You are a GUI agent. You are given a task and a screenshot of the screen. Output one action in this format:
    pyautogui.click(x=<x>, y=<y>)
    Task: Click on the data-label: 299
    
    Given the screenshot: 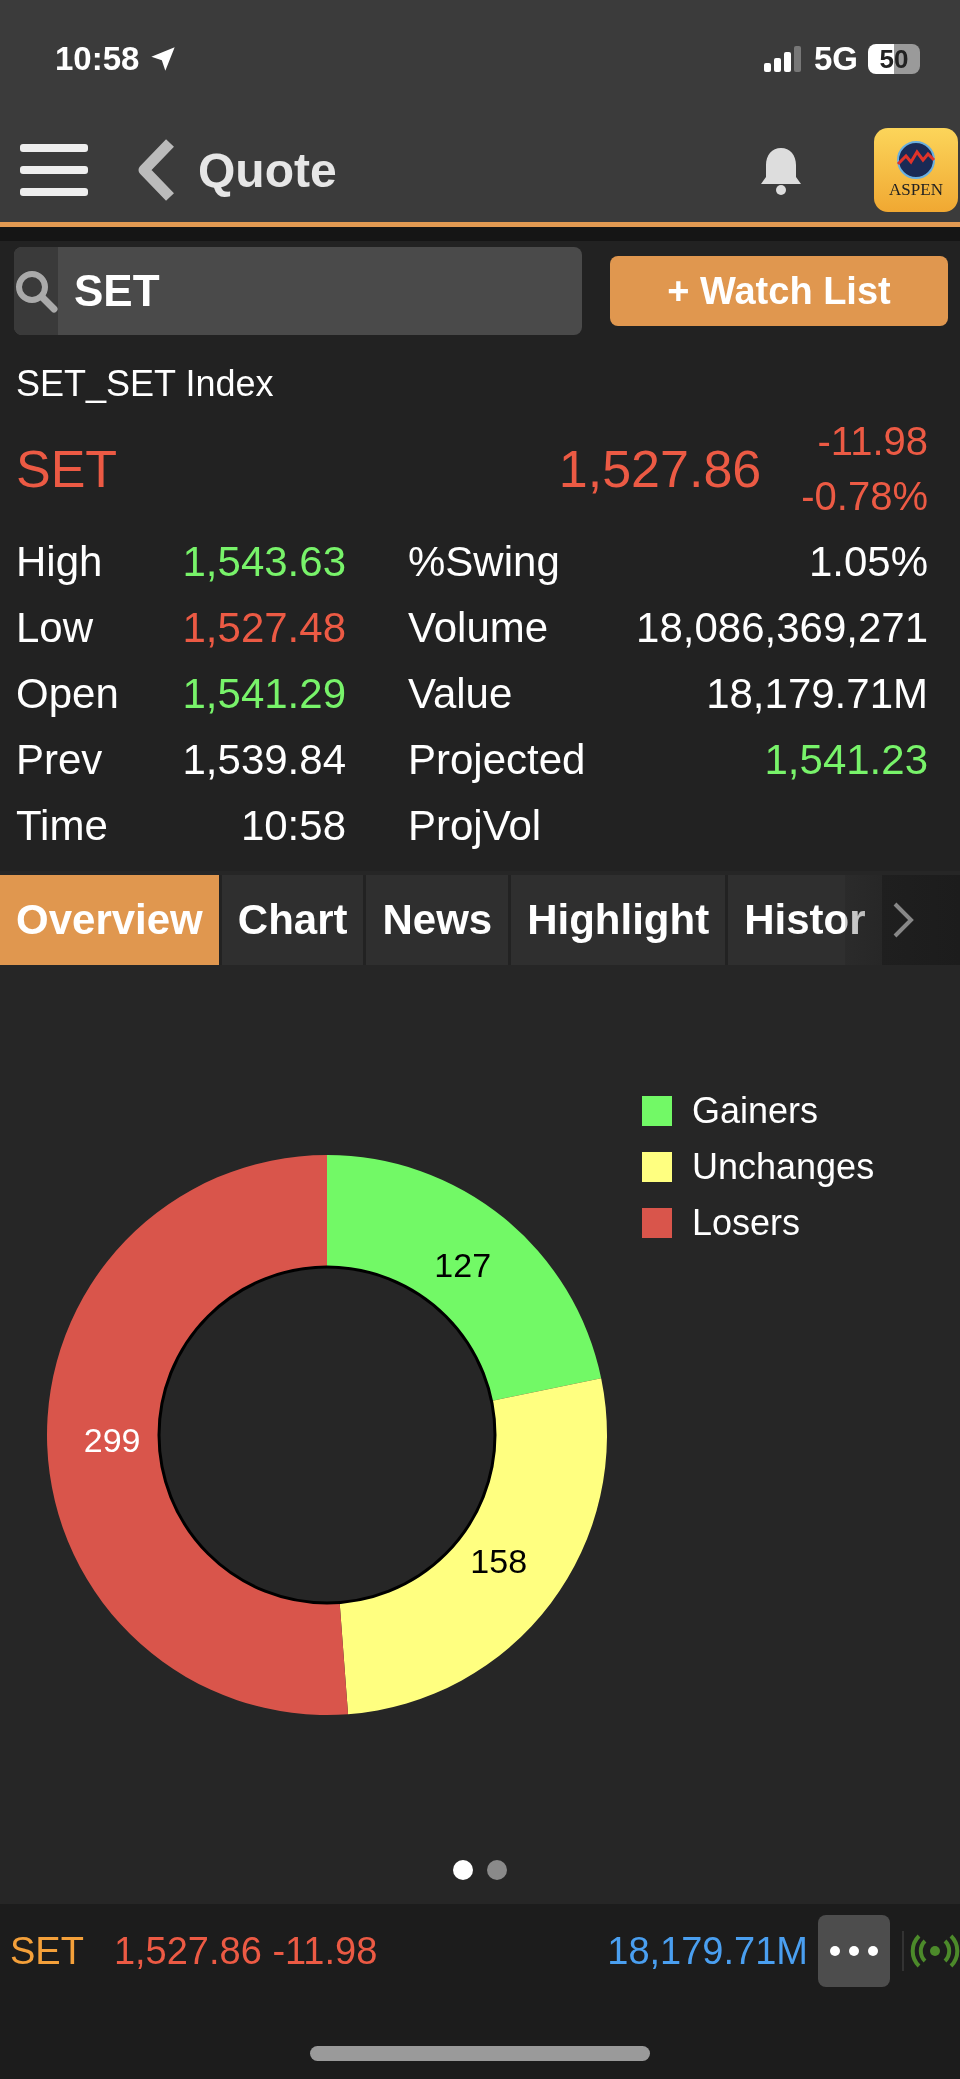 What is the action you would take?
    pyautogui.click(x=112, y=1440)
    